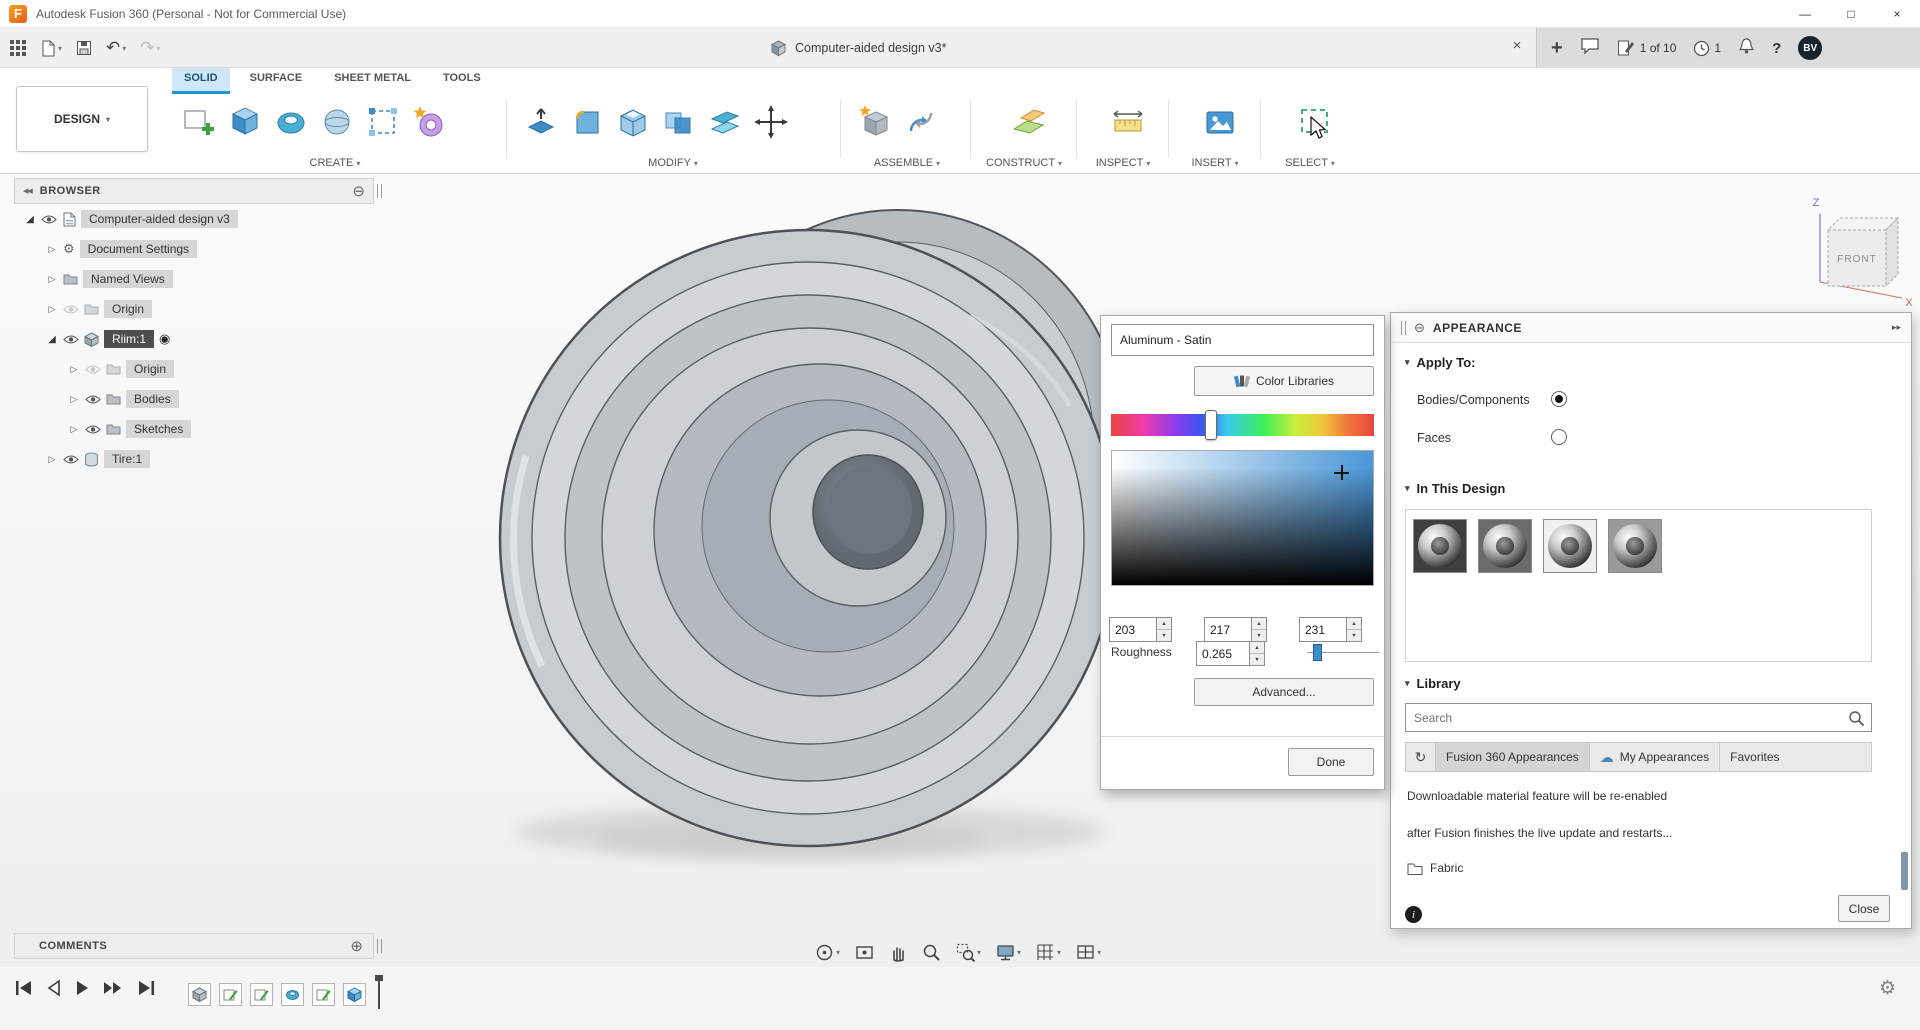 This screenshot has height=1030, width=1920. What do you see at coordinates (858, 48) in the screenshot?
I see `document-tab: Computer-aided design v3*` at bounding box center [858, 48].